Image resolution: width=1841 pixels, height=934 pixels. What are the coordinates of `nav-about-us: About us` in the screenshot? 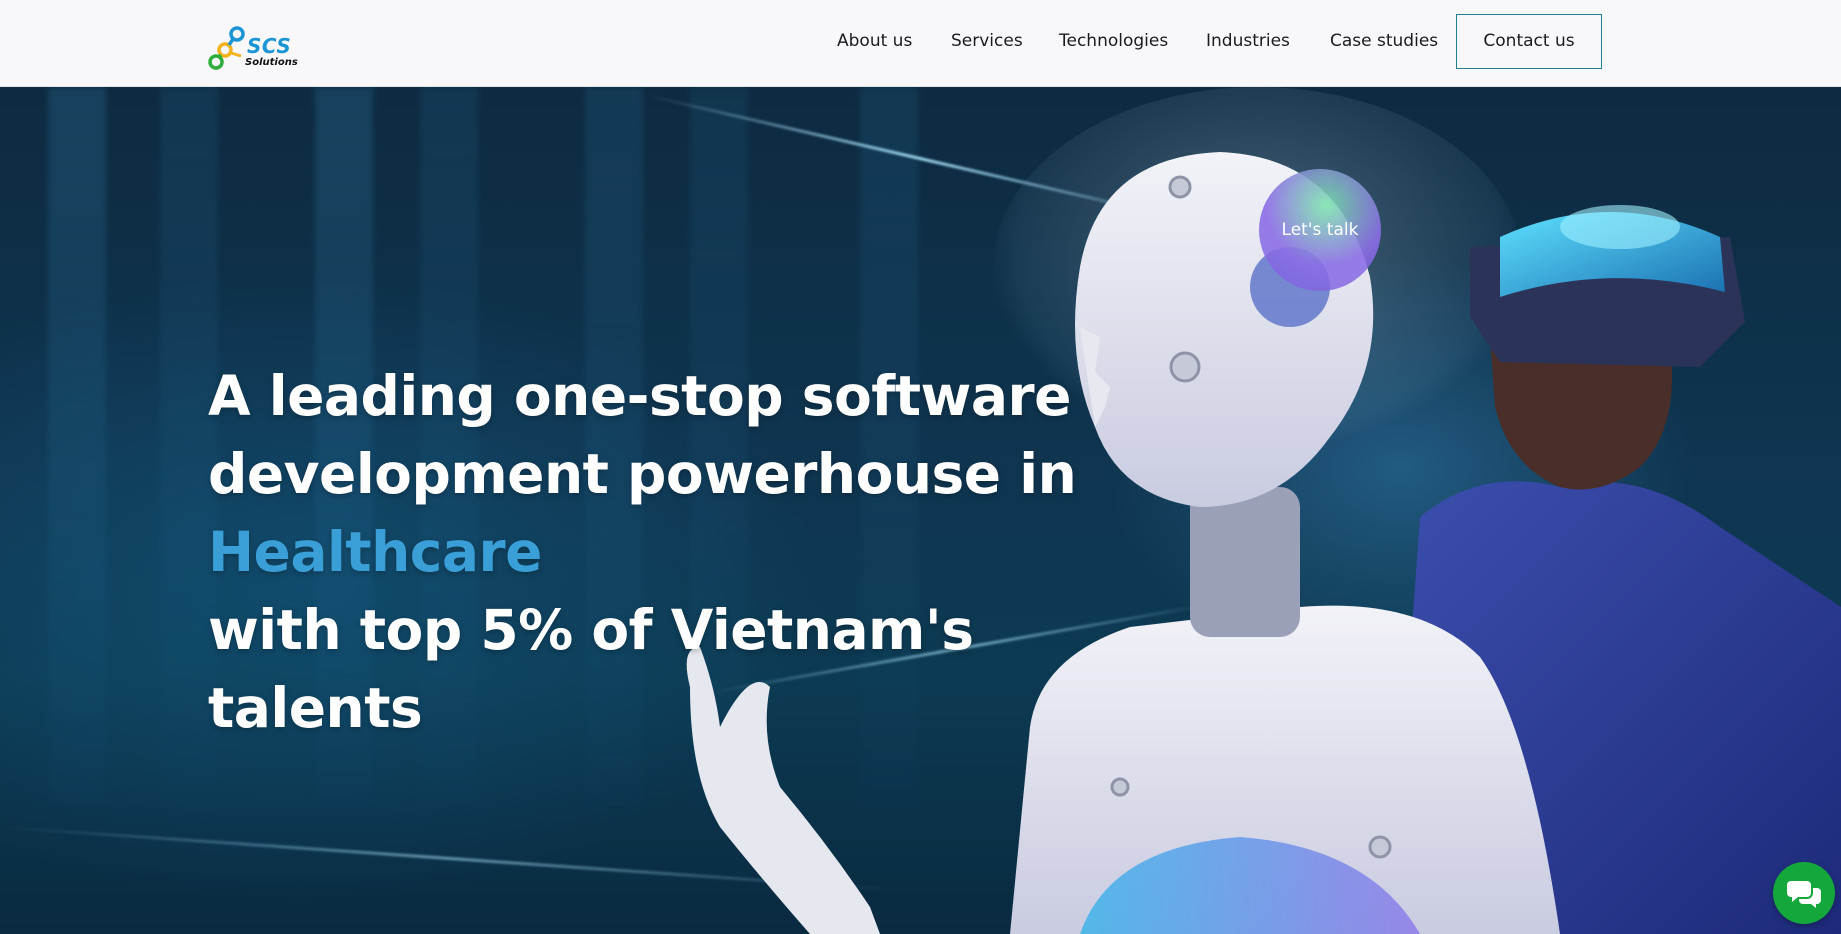 It's located at (874, 41).